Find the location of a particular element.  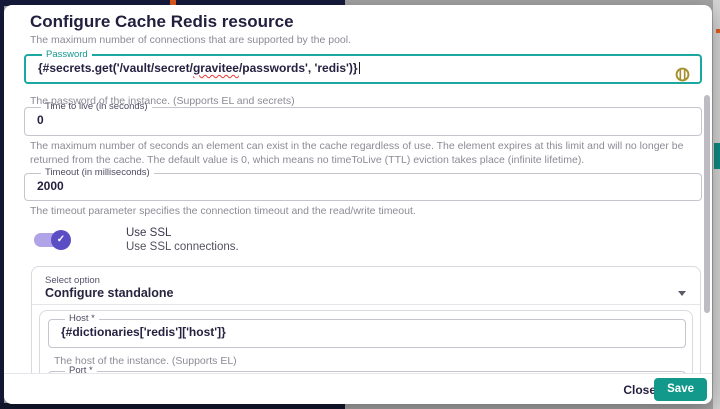

ttl-field: Time to live (in seconds) 0 is located at coordinates (363, 119).